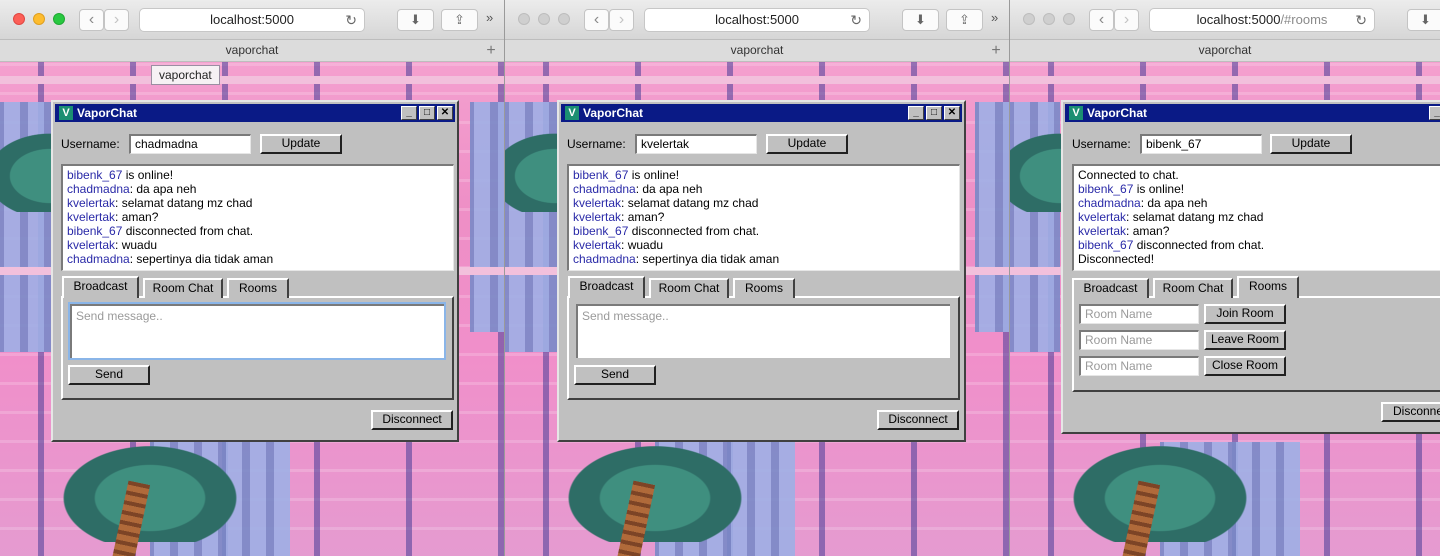 Image resolution: width=1440 pixels, height=556 pixels. I want to click on browser-toolbar: ‹ › localhost:5000/#rooms ↻ ⬇, so click(1225, 20).